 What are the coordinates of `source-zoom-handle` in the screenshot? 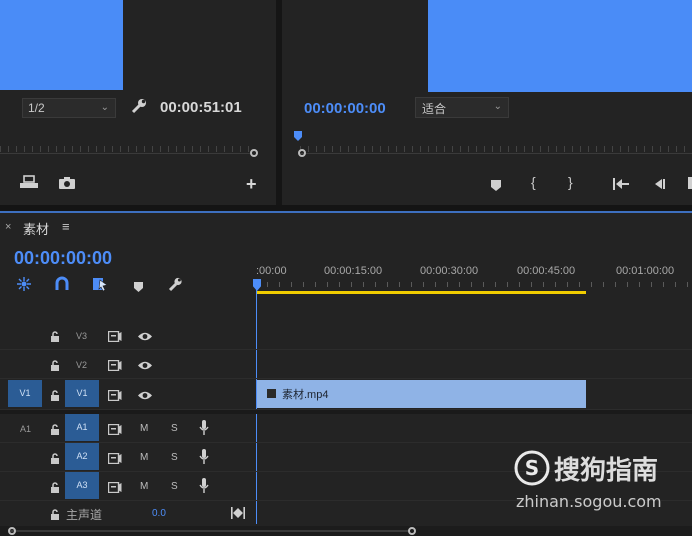 It's located at (254, 153).